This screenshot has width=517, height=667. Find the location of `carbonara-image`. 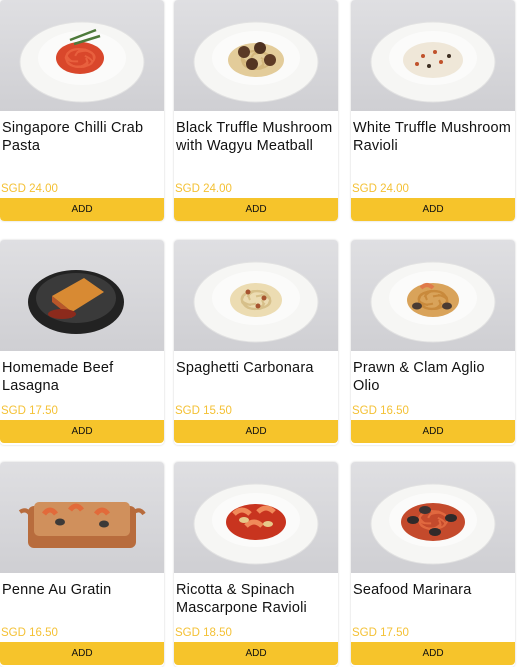

carbonara-image is located at coordinates (256, 302).